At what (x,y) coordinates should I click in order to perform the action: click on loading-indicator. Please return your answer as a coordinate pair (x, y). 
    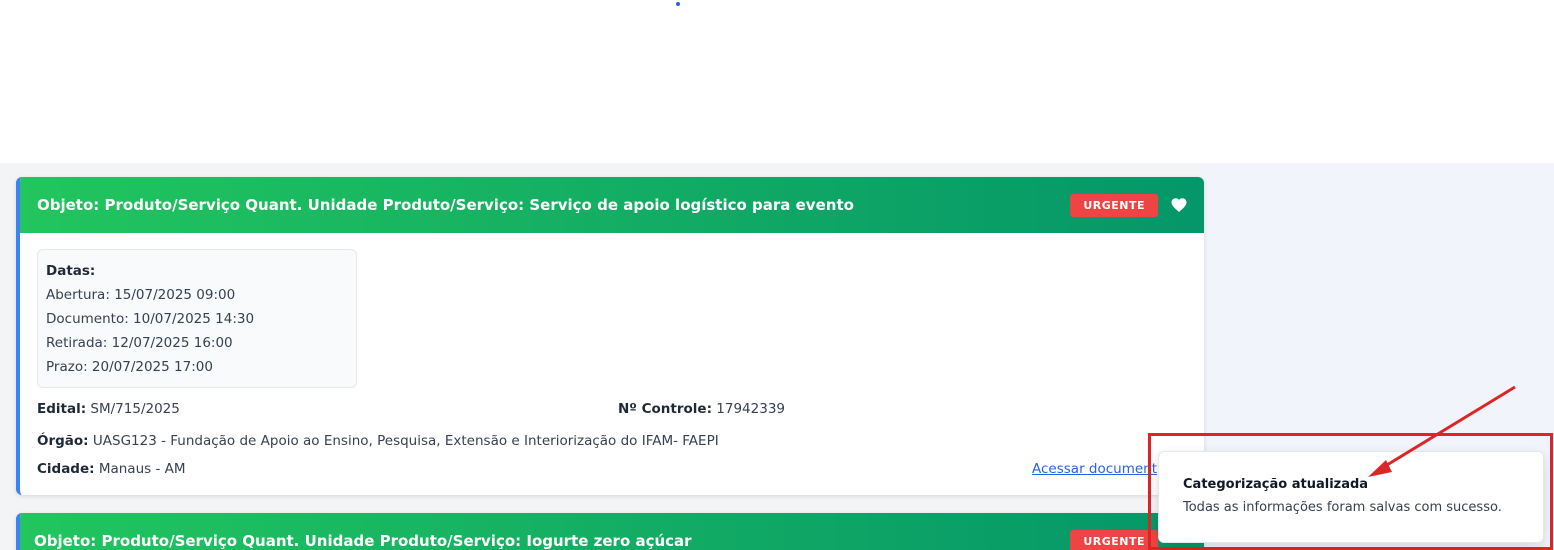
    Looking at the image, I should click on (678, 4).